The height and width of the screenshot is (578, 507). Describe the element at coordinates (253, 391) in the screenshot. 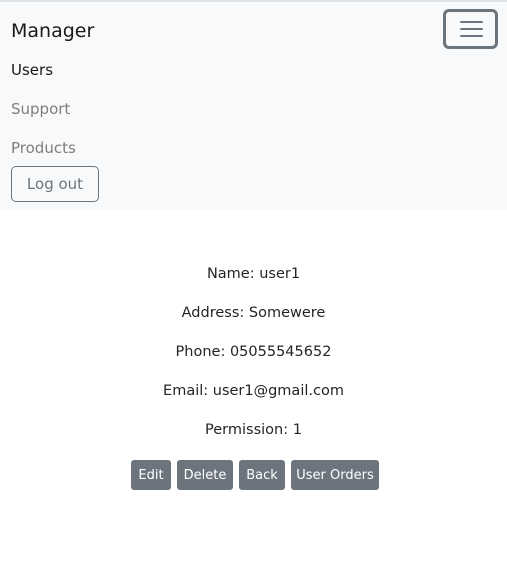

I see `user-email: Email: user1@gmail.com` at that location.